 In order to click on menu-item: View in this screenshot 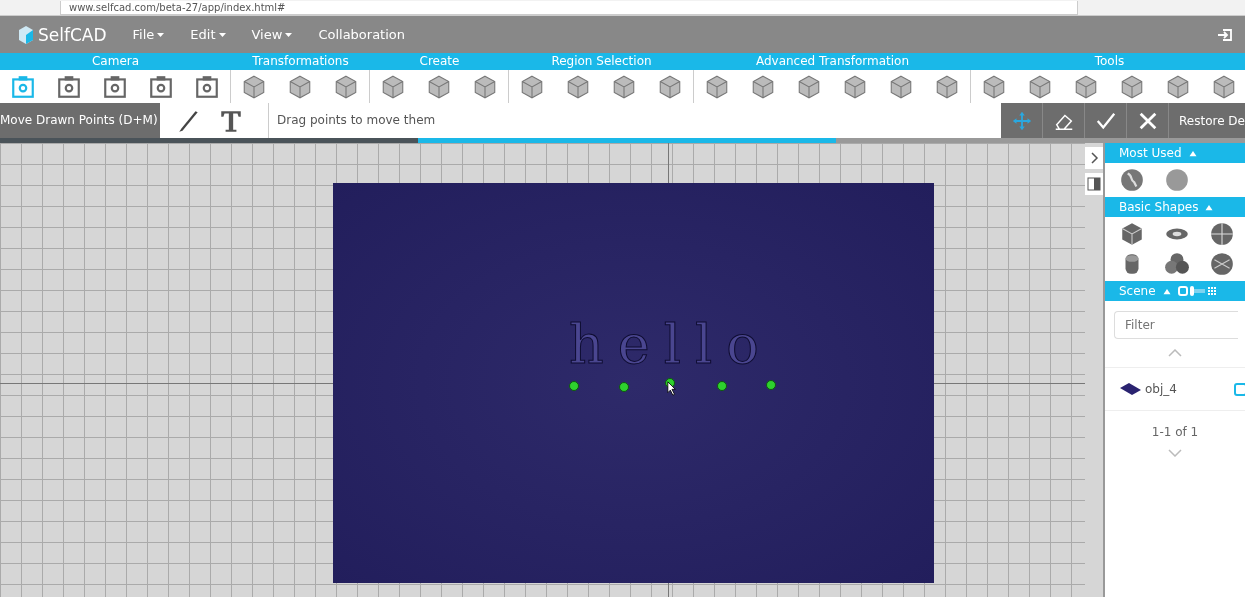, I will do `click(272, 34)`.